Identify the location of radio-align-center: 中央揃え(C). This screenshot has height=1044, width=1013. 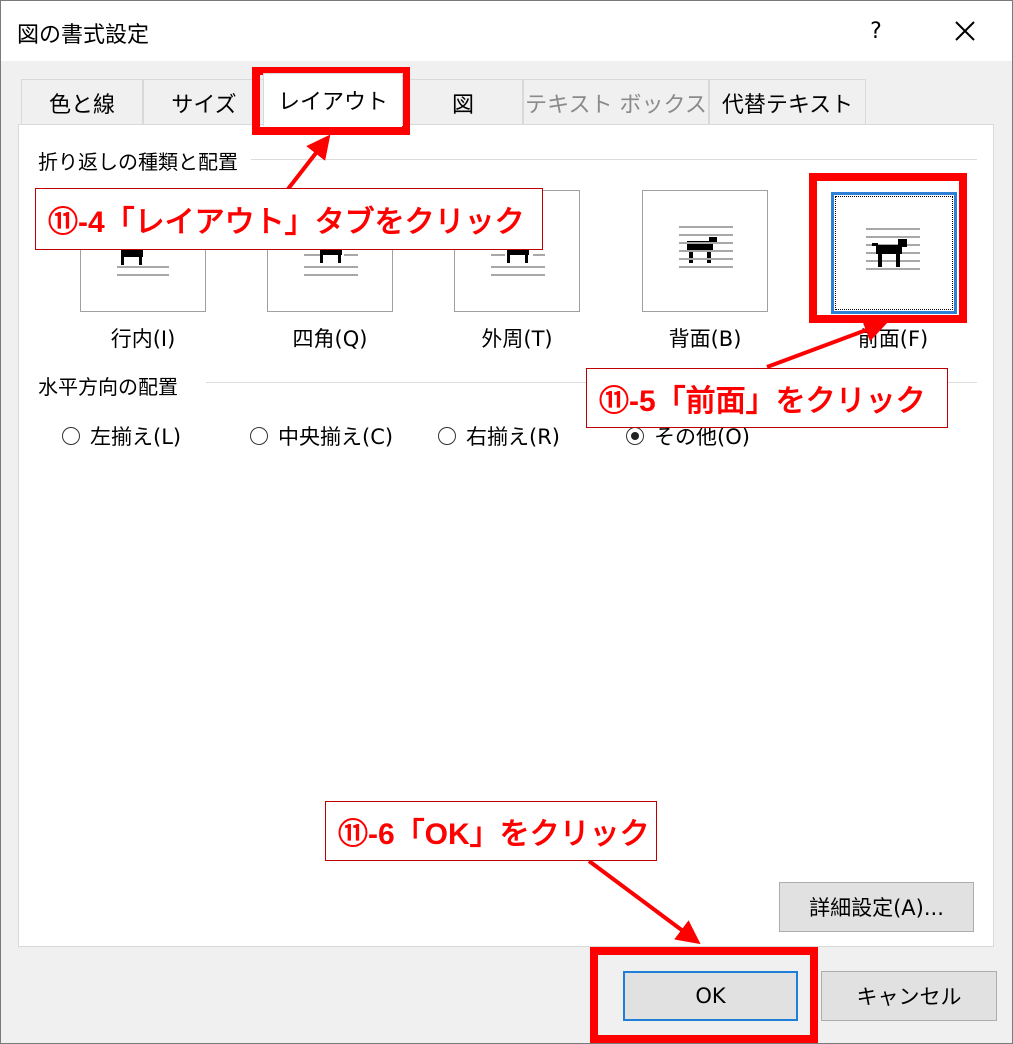
(321, 436).